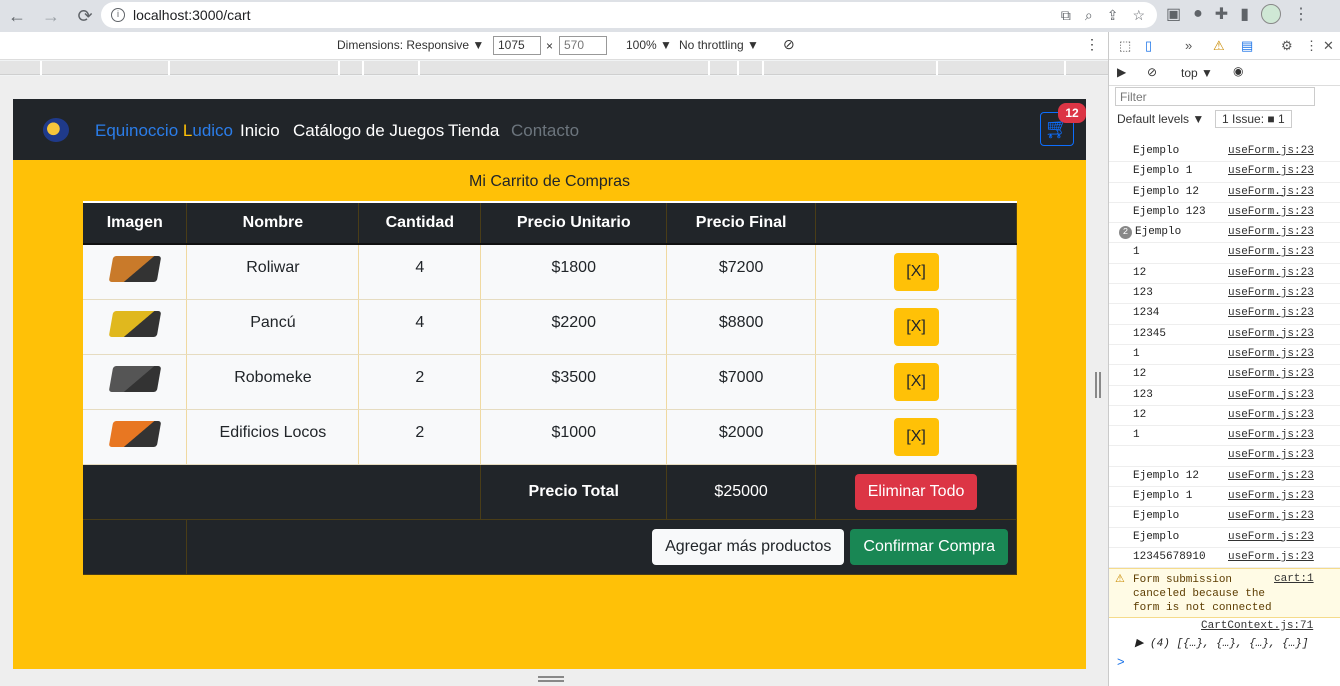 The image size is (1340, 686). Describe the element at coordinates (118, 15) in the screenshot. I see `site-info-icon: i` at that location.